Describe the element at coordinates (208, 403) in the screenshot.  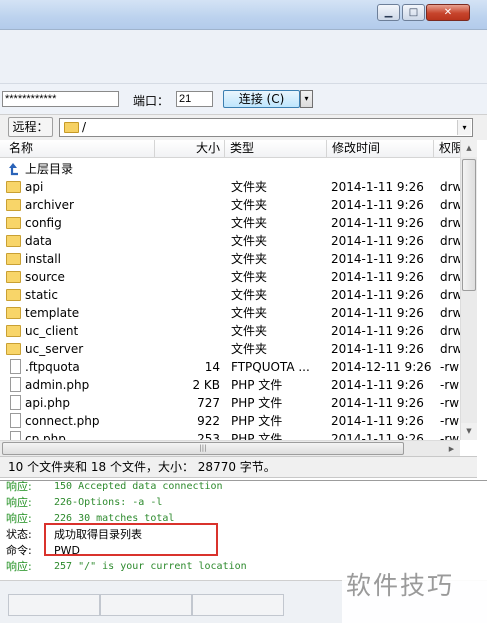
I see `file-size: 727` at that location.